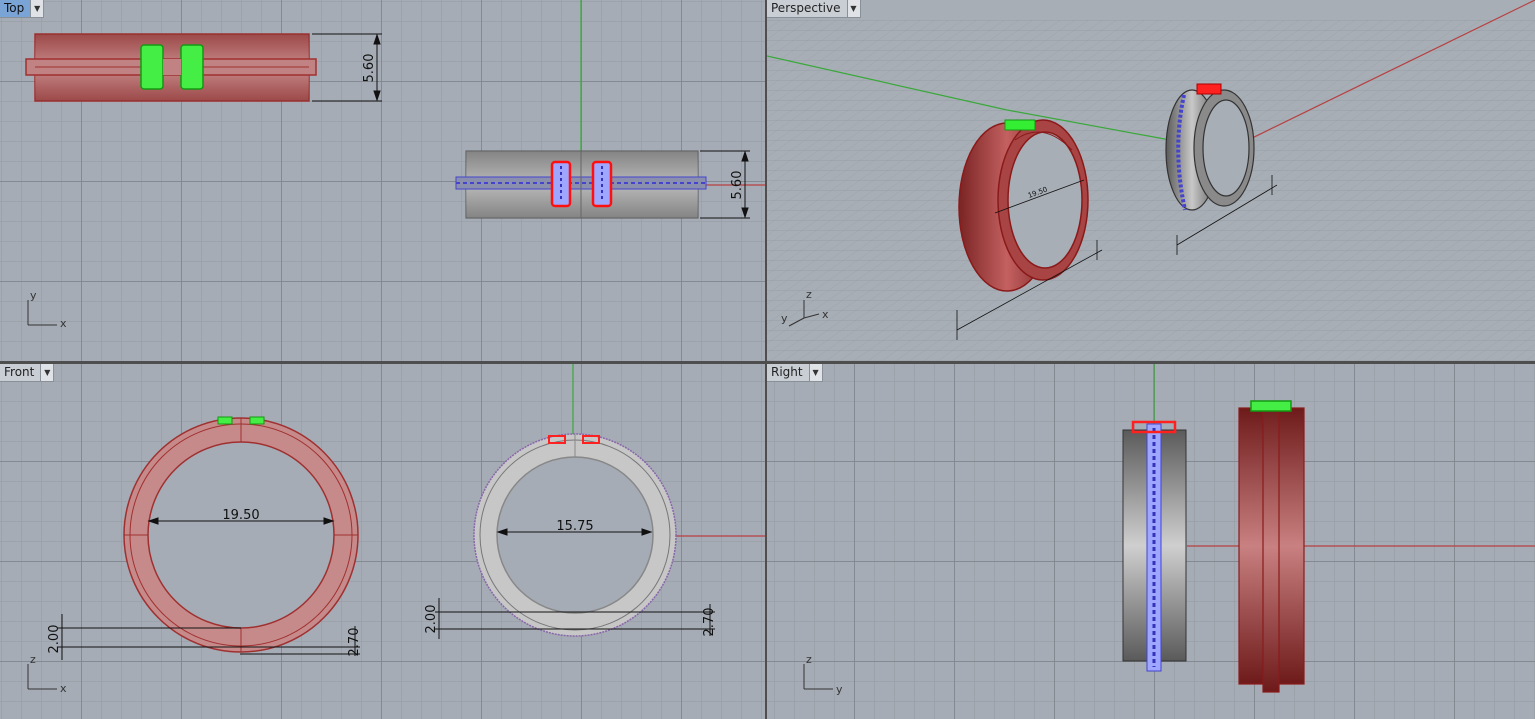  I want to click on viewport-label: Front, so click(20, 372).